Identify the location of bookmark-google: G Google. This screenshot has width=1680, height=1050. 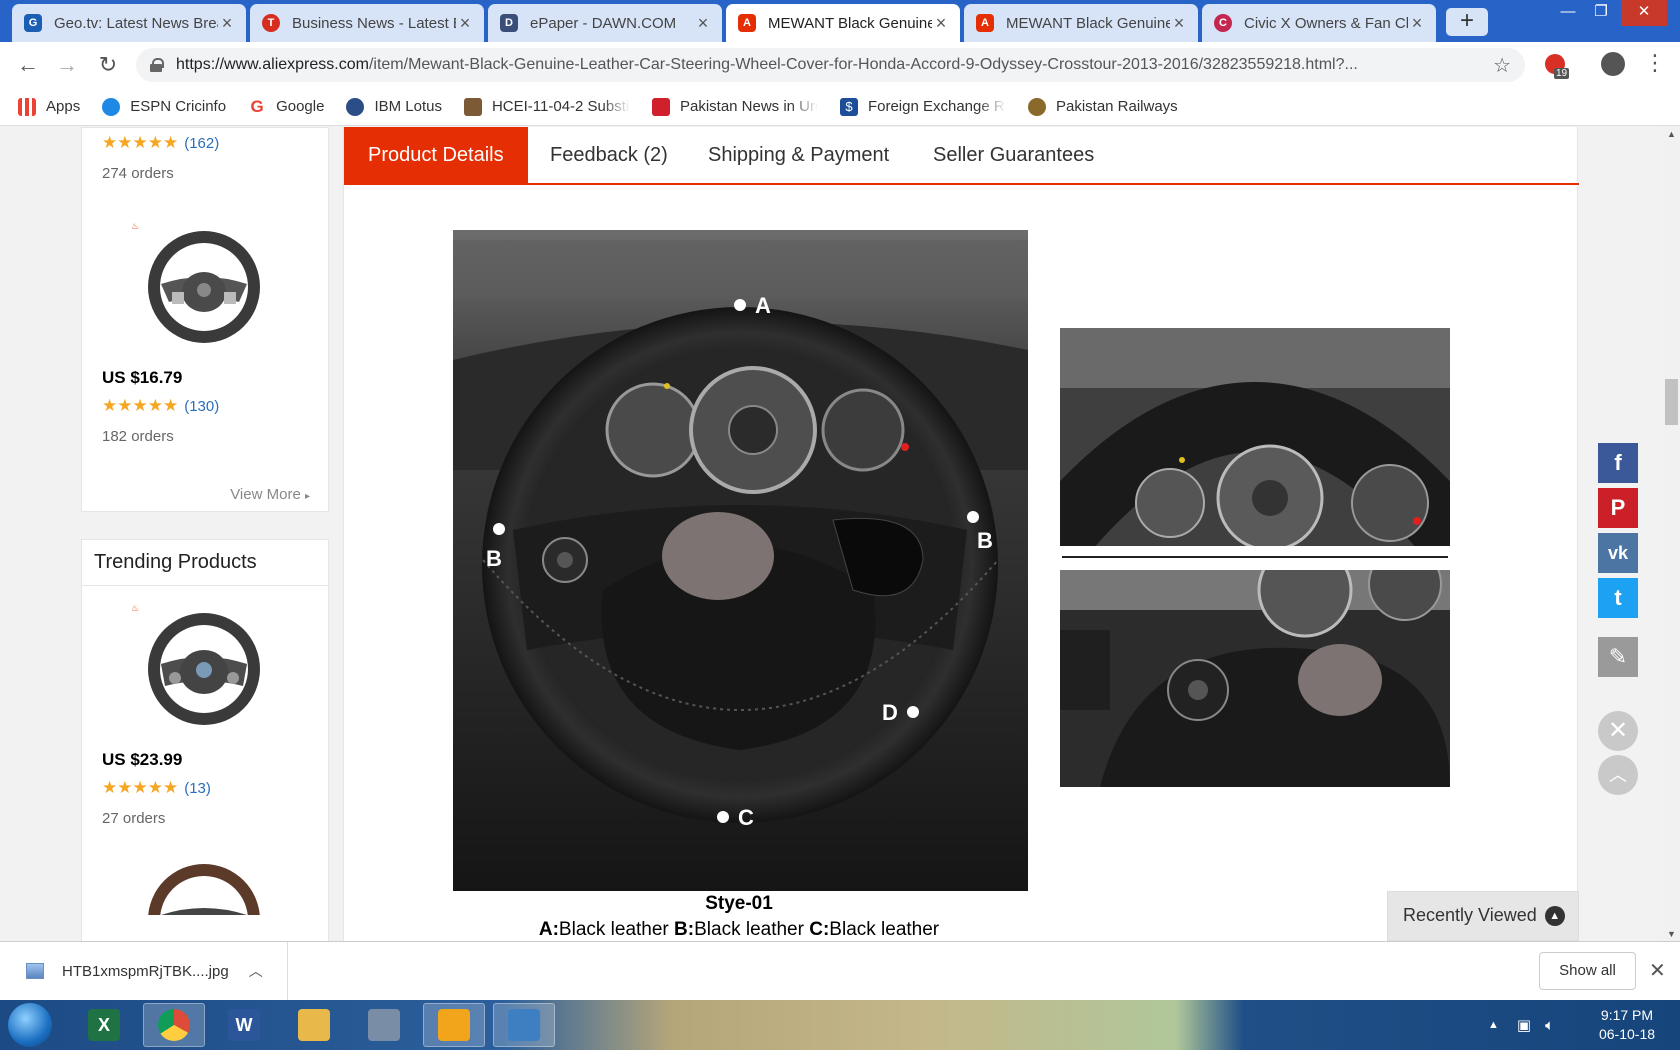
(286, 106).